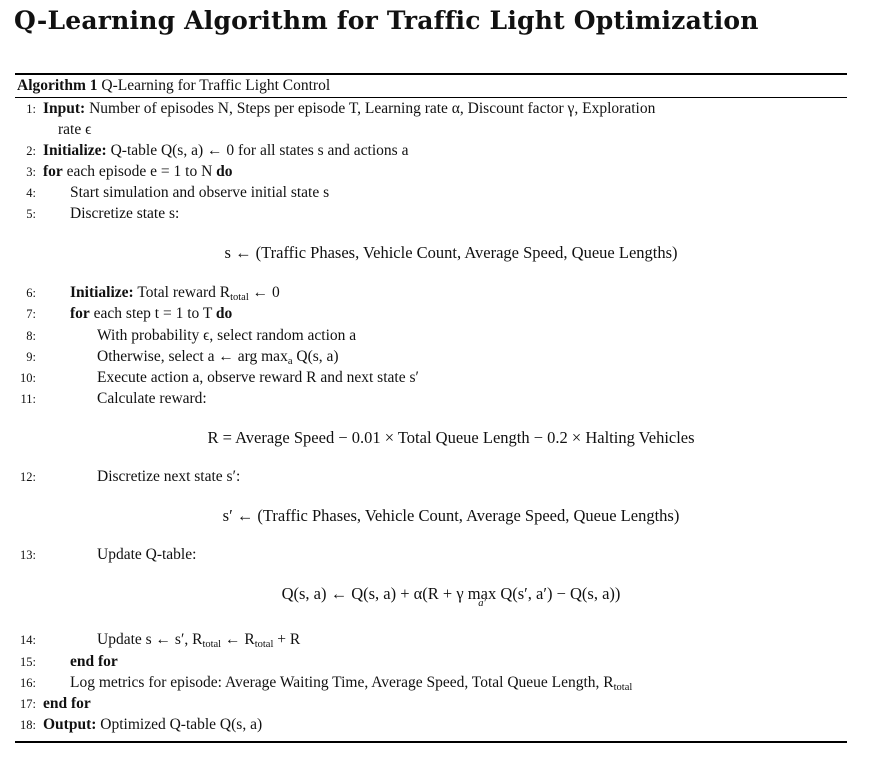 Image resolution: width=882 pixels, height=760 pixels. Describe the element at coordinates (28, 477) in the screenshot. I see `line-number: 12:` at that location.